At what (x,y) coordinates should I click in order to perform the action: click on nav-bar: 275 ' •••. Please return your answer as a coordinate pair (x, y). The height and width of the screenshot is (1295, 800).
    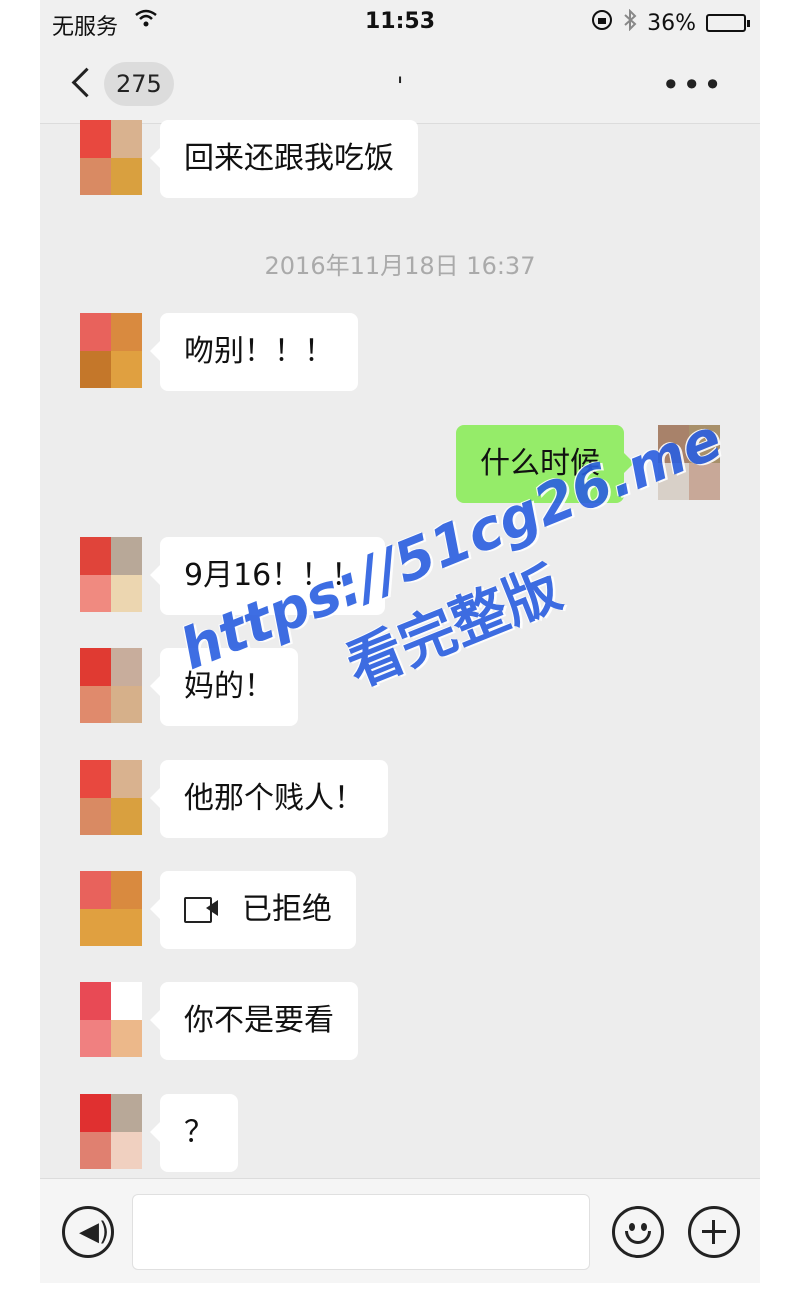
    Looking at the image, I should click on (400, 84).